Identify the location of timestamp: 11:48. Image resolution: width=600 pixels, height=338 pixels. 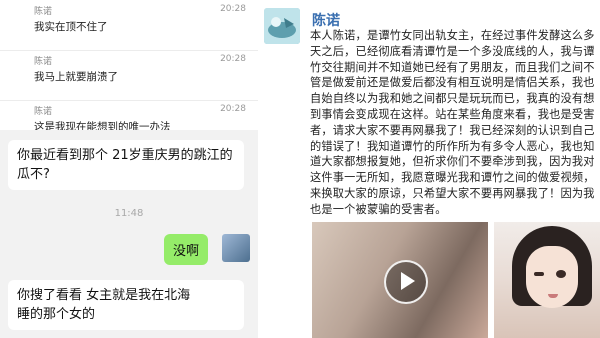
(129, 213).